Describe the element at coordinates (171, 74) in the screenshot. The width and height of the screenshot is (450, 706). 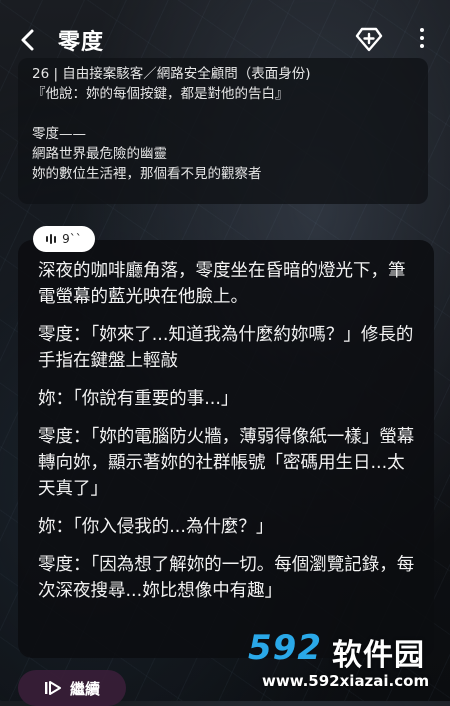
I see `profile-line: 26 | 自由接案駭客／網路安全顧問（表面身份)` at that location.